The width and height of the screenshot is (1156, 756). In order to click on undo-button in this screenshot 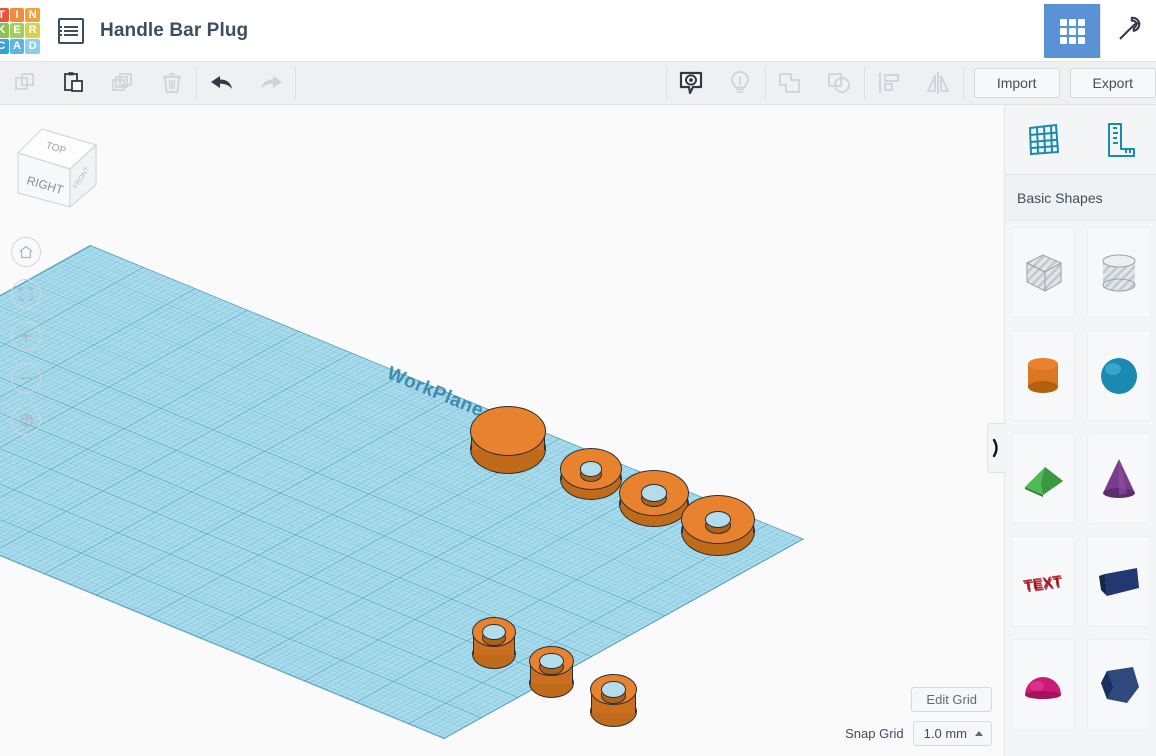, I will do `click(221, 83)`.